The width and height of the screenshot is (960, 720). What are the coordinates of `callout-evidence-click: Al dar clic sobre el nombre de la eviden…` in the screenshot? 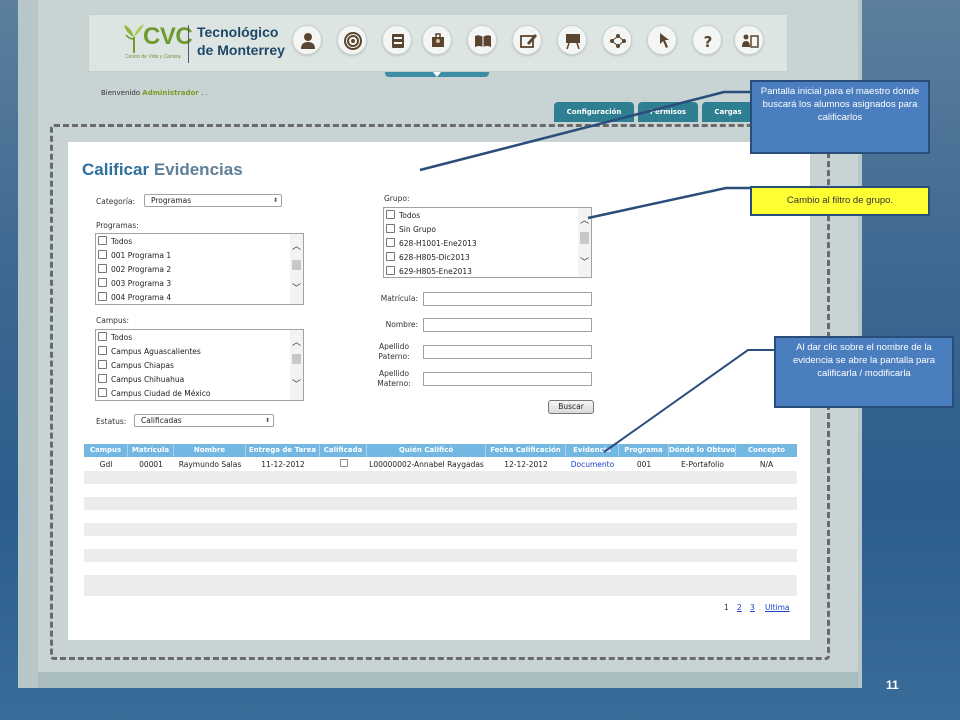 It's located at (864, 372).